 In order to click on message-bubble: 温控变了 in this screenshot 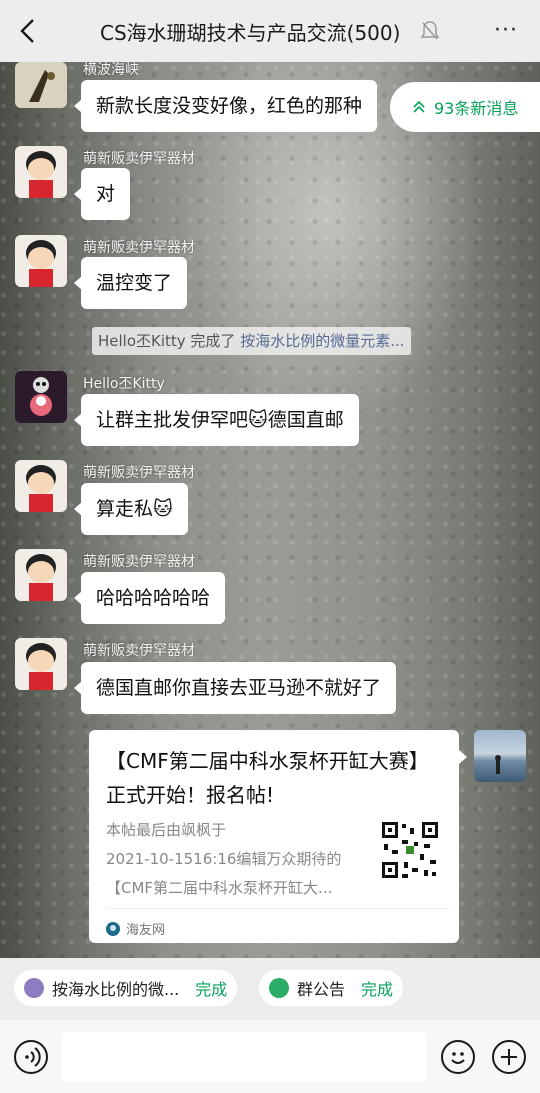, I will do `click(130, 283)`.